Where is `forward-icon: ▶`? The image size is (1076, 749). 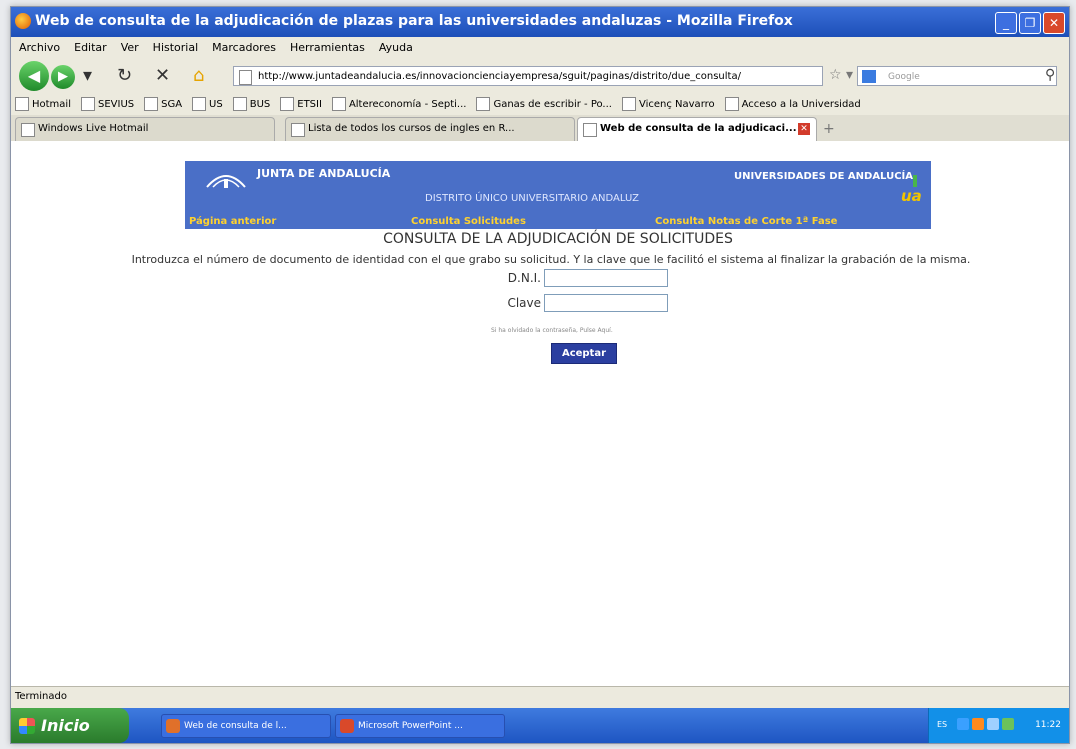
forward-icon: ▶ is located at coordinates (63, 77).